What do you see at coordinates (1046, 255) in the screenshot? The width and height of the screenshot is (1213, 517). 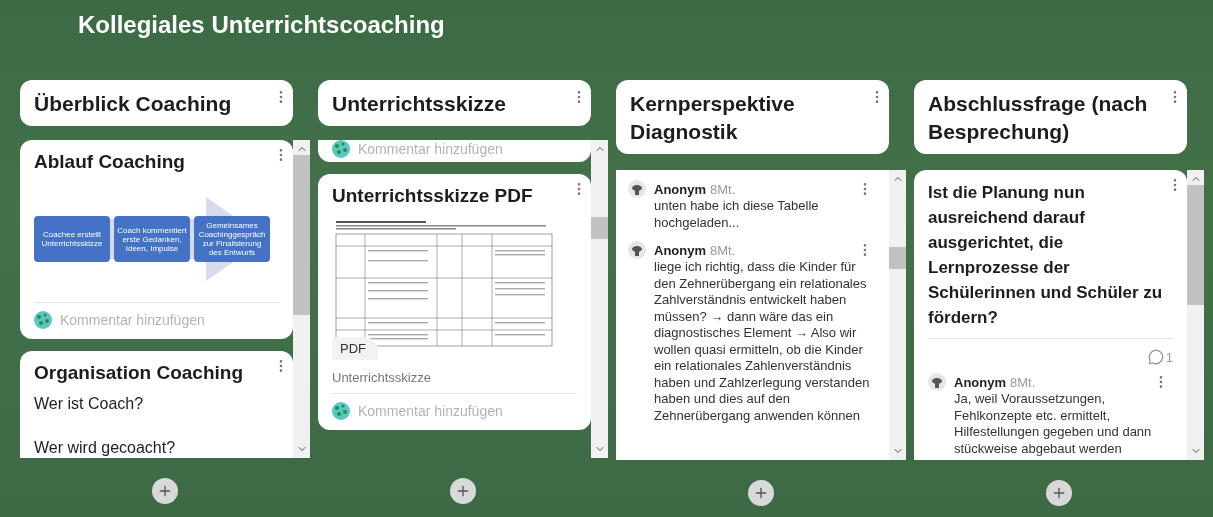 I see `post-title: Ist die Planung nun ausreichend darauf ausgerichtet, die Lernprozesse der Schülerinnen und Schüler zu fördern?` at bounding box center [1046, 255].